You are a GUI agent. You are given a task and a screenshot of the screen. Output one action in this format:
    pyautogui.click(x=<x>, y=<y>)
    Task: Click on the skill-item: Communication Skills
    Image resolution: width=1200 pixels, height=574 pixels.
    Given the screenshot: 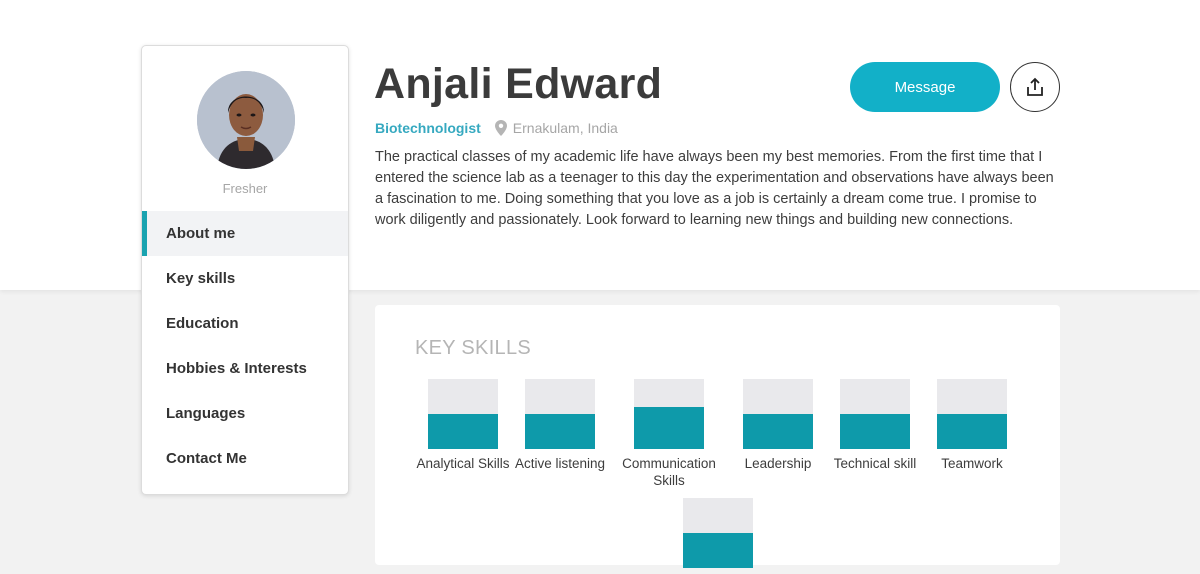 What is the action you would take?
    pyautogui.click(x=669, y=434)
    